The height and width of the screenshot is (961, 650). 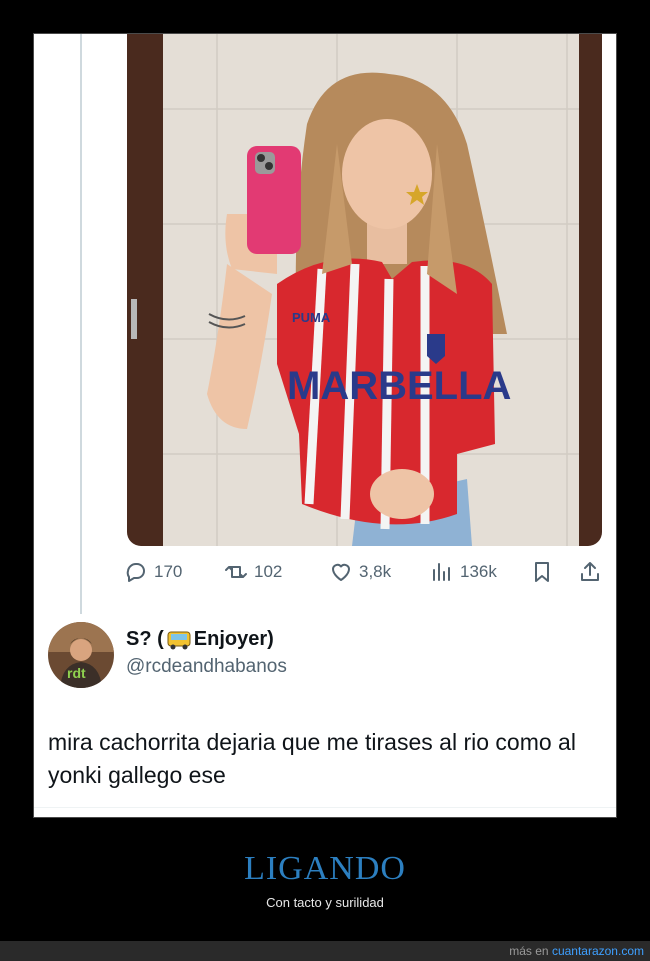 What do you see at coordinates (268, 571) in the screenshot?
I see `retweet-count: 102` at bounding box center [268, 571].